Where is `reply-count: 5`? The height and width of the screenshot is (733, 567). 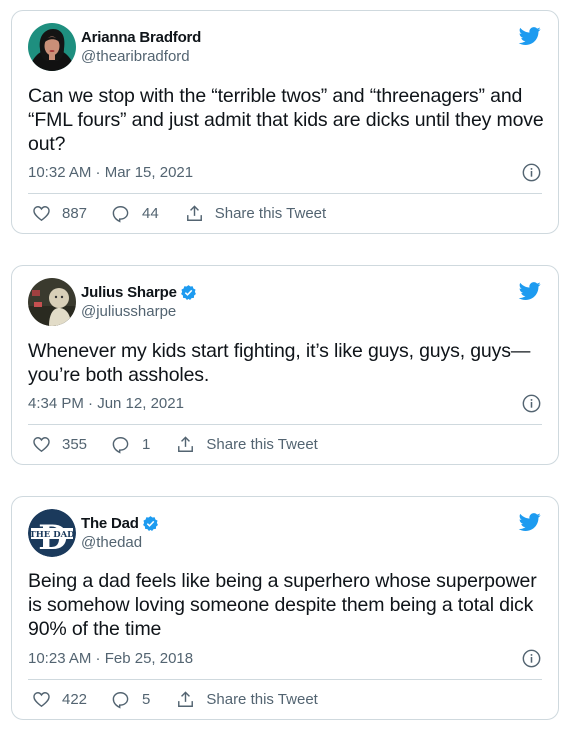 reply-count: 5 is located at coordinates (146, 699).